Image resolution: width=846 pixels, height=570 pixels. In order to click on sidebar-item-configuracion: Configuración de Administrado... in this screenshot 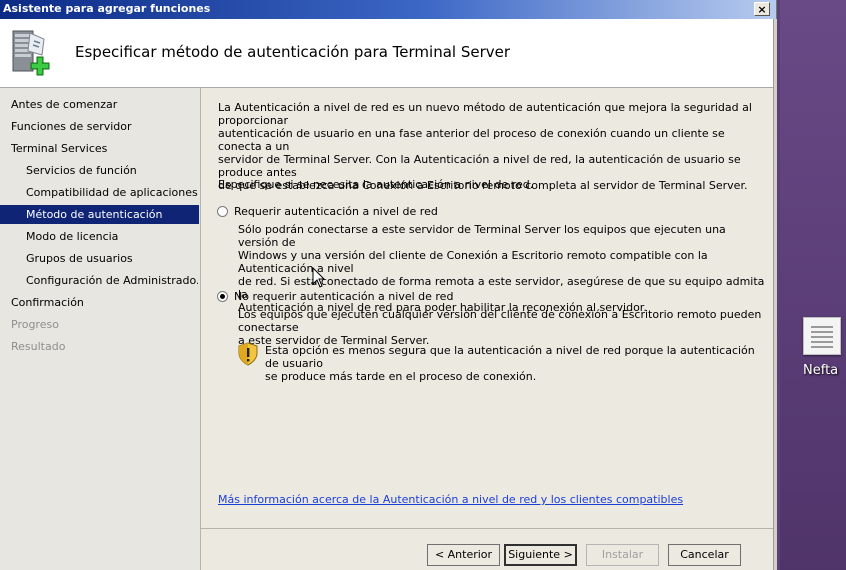, I will do `click(112, 280)`.